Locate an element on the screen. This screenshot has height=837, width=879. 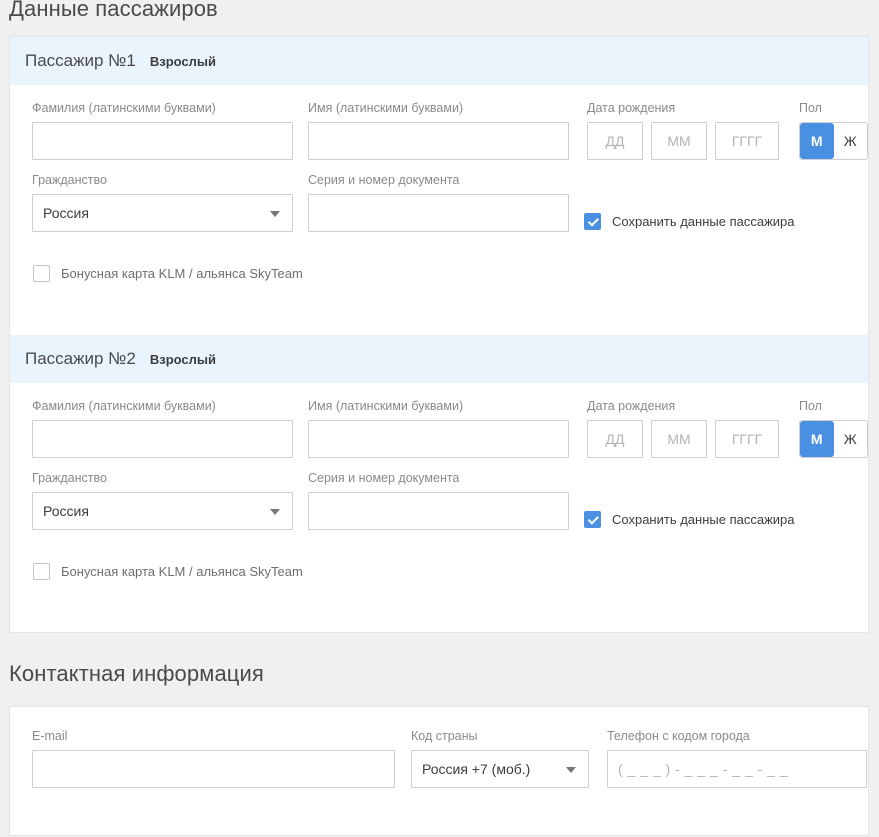
passenger-2-document-field: Серия и номер документа is located at coordinates (438, 500).